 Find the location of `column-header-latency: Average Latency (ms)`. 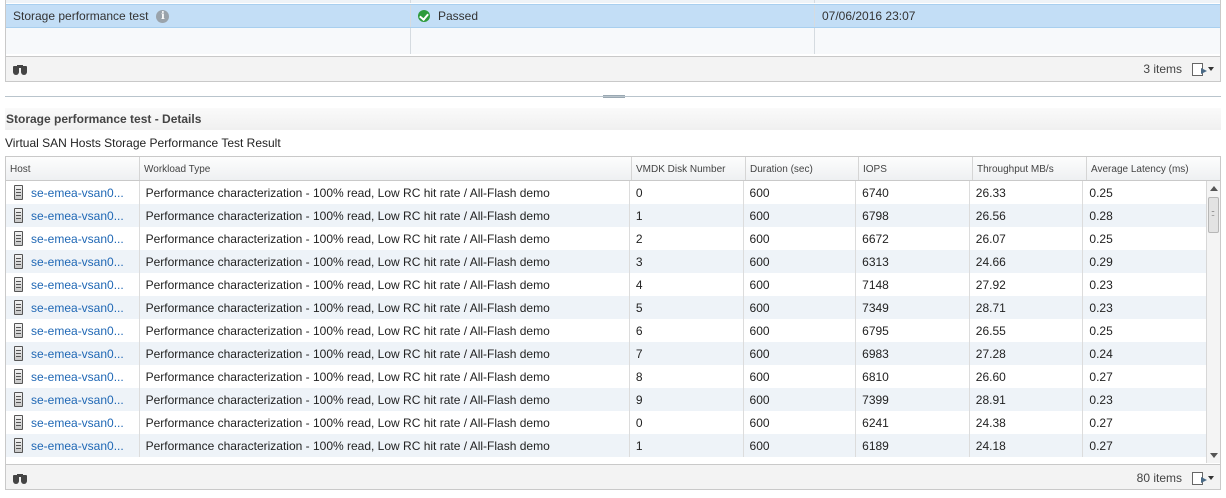

column-header-latency: Average Latency (ms) is located at coordinates (1149, 168).